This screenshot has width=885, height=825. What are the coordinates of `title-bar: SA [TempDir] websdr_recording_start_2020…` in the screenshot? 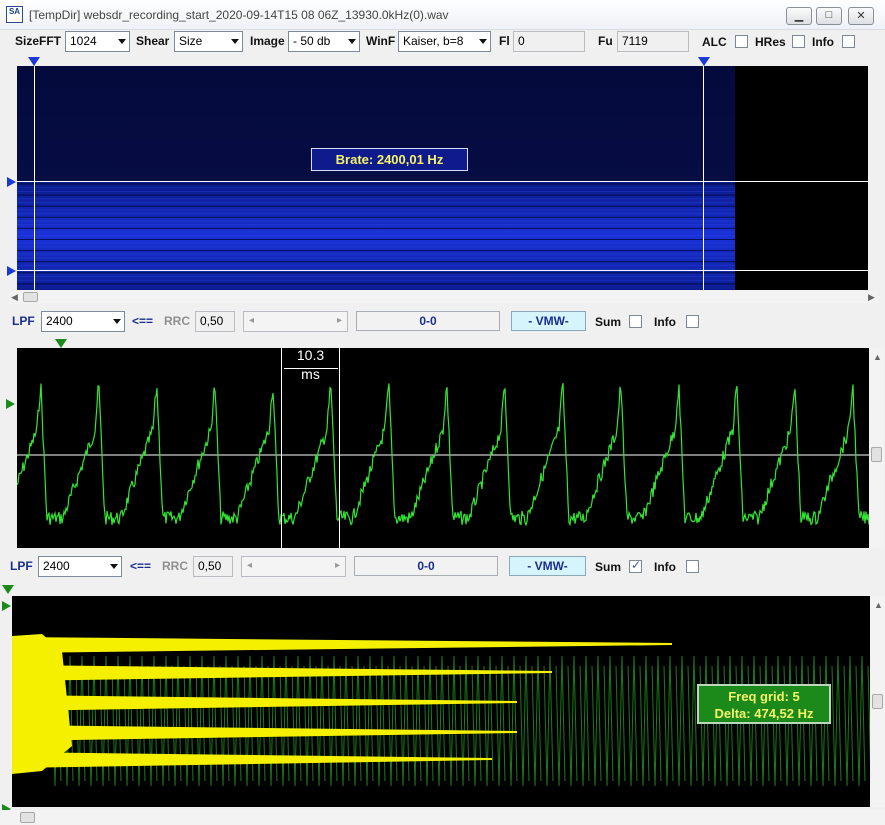 It's located at (442, 15).